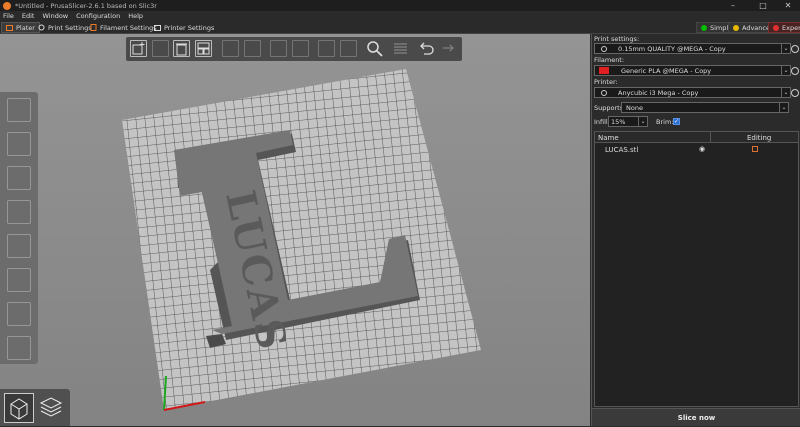  What do you see at coordinates (35, 407) in the screenshot?
I see `view-toggle` at bounding box center [35, 407].